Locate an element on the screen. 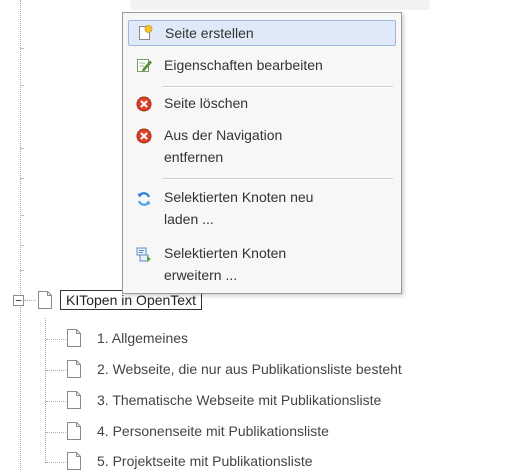 The width and height of the screenshot is (513, 470). menu-item-seite-erstellen: Seite erstellen is located at coordinates (262, 33).